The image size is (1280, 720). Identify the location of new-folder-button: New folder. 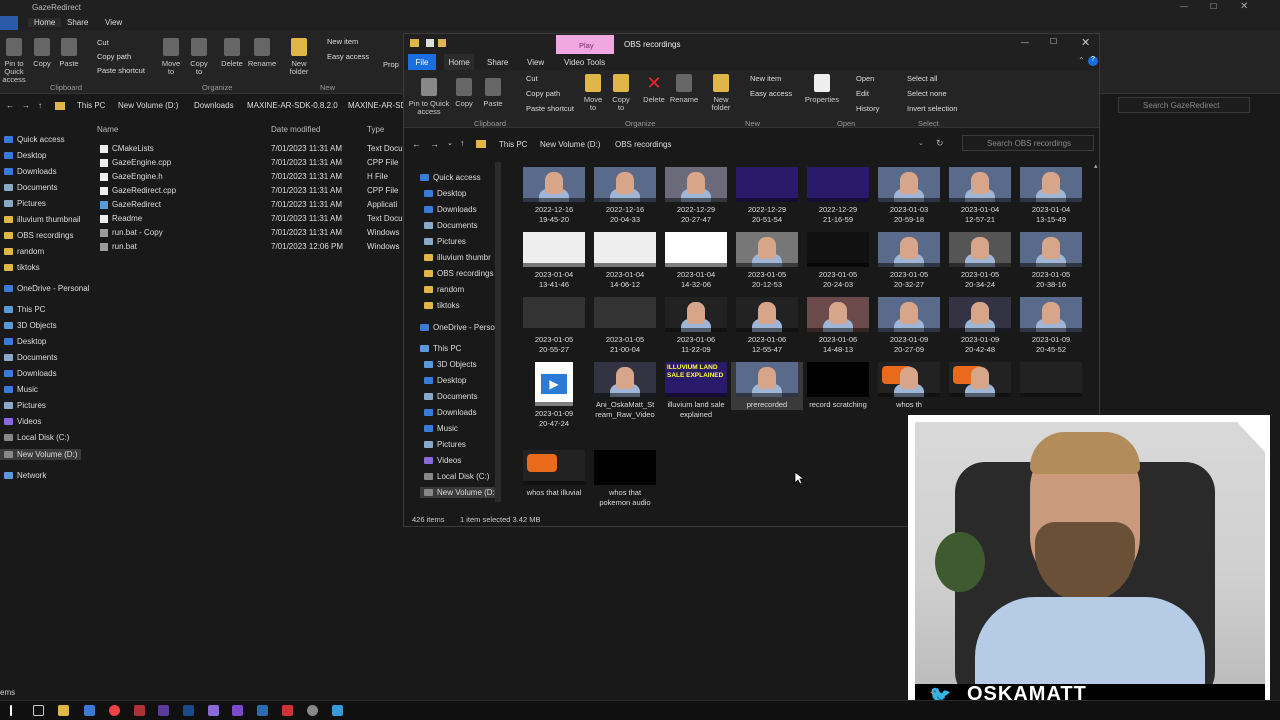
(721, 93).